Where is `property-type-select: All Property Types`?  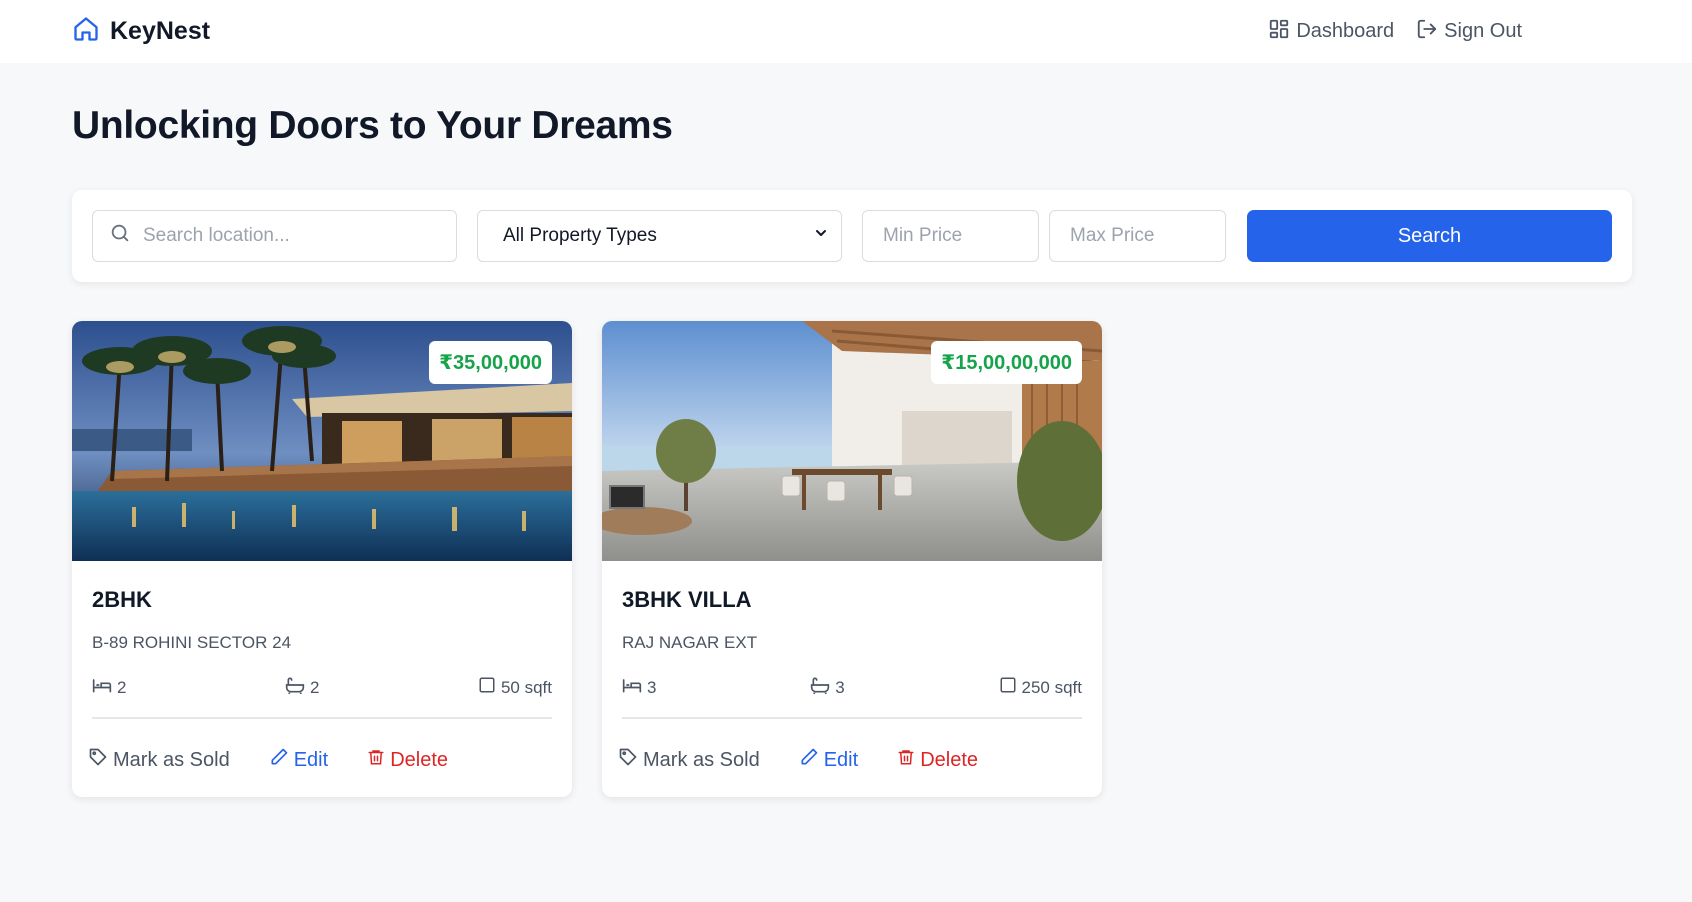
property-type-select: All Property Types is located at coordinates (659, 236).